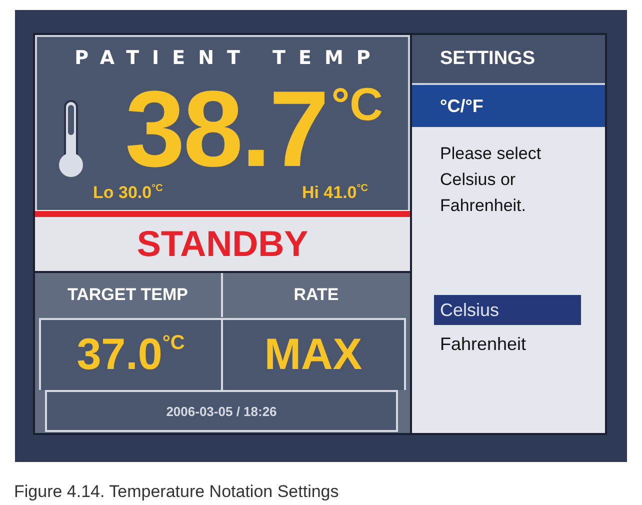 The height and width of the screenshot is (505, 642). I want to click on figure-caption: Figure 4.14. Temperature Notation Settings, so click(177, 492).